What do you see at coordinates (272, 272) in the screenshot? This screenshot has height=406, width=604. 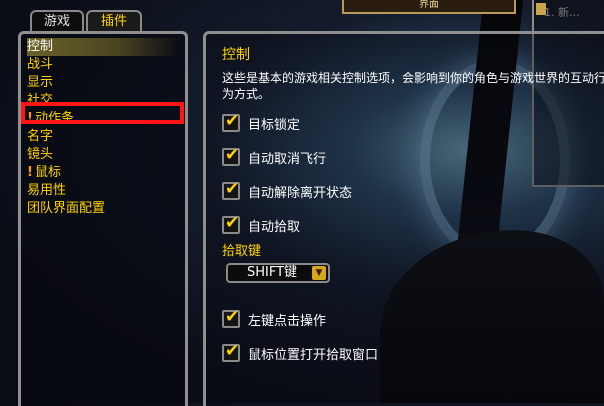 I see `loot-key-value: SHIFT键` at bounding box center [272, 272].